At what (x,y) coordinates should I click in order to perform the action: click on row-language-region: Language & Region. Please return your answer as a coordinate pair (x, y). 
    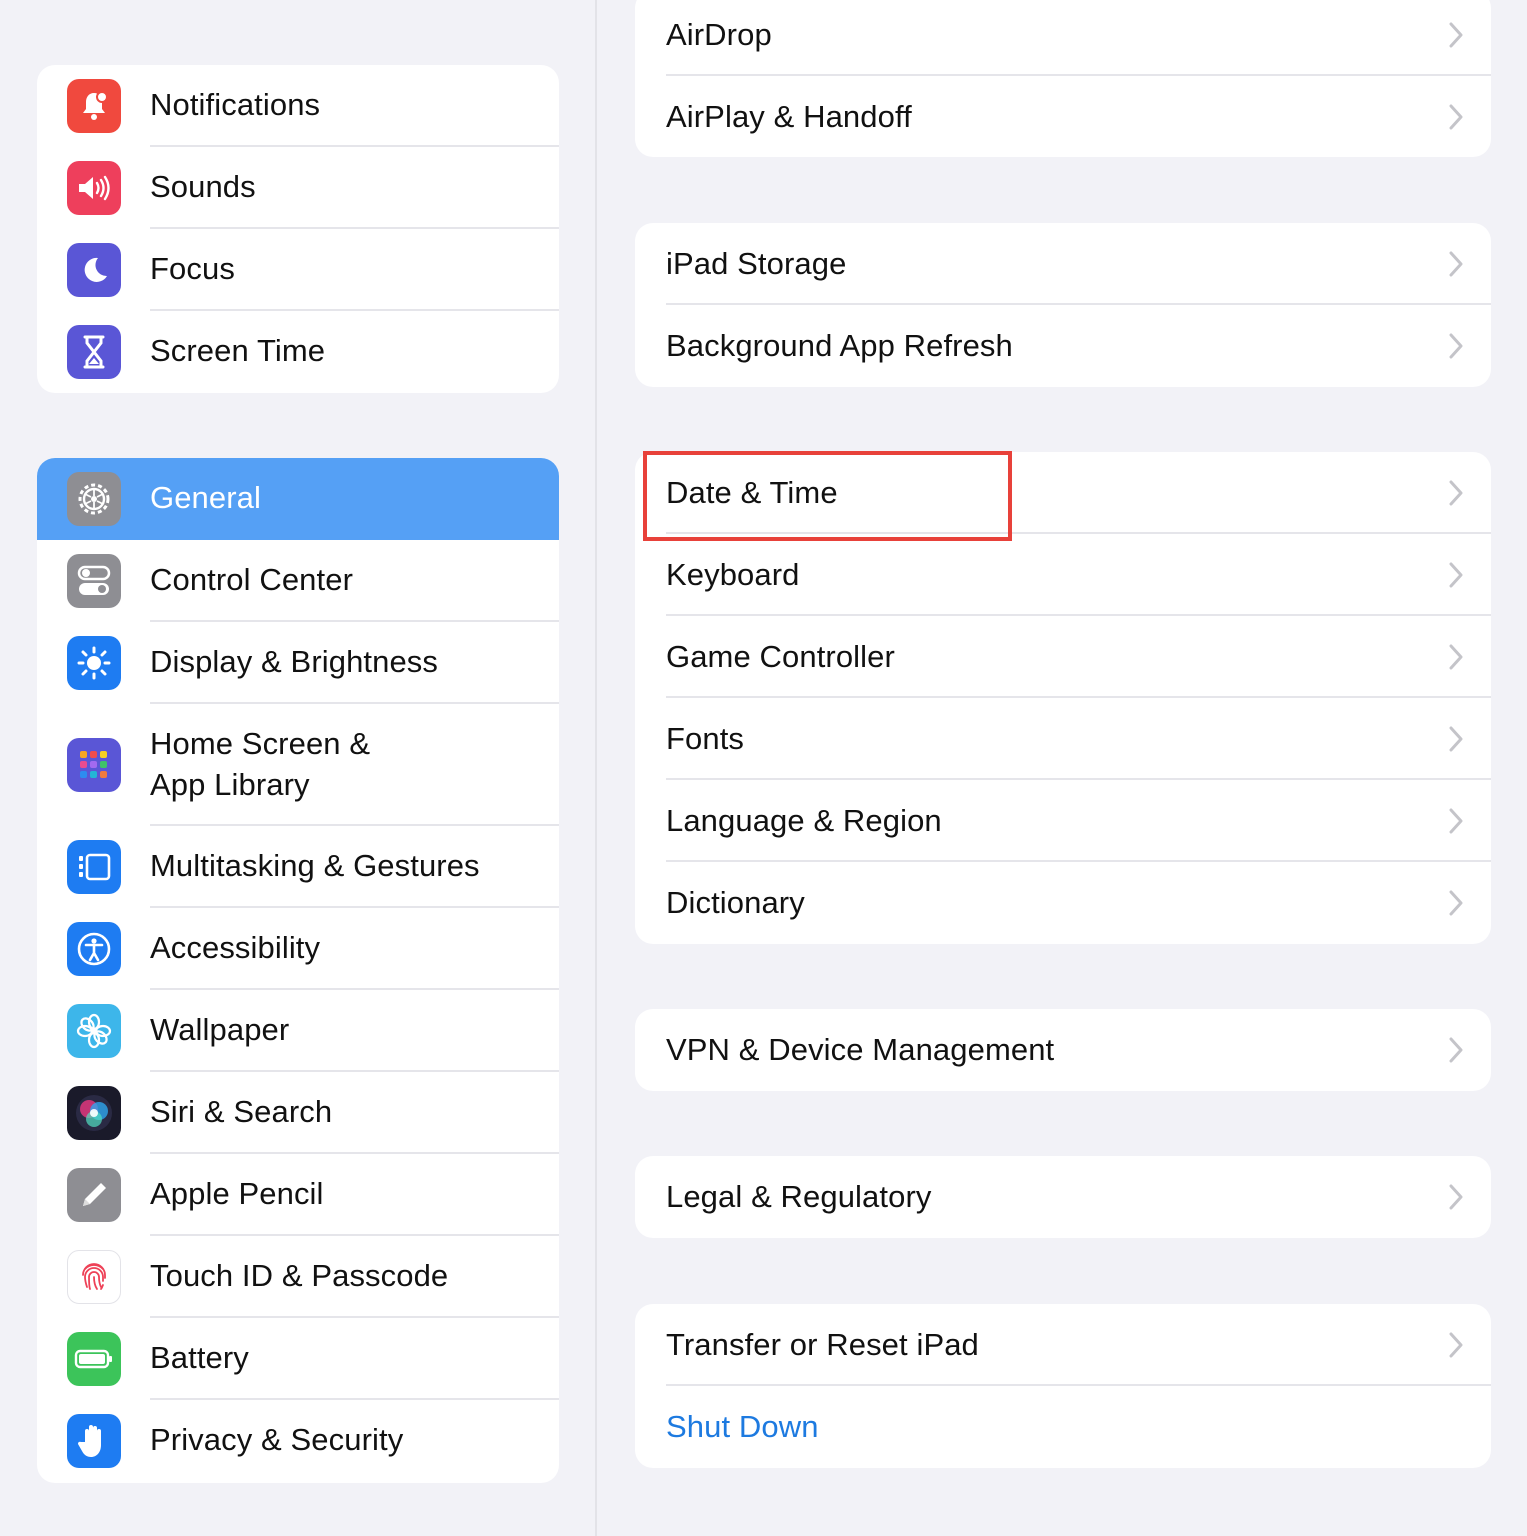
    Looking at the image, I should click on (1063, 821).